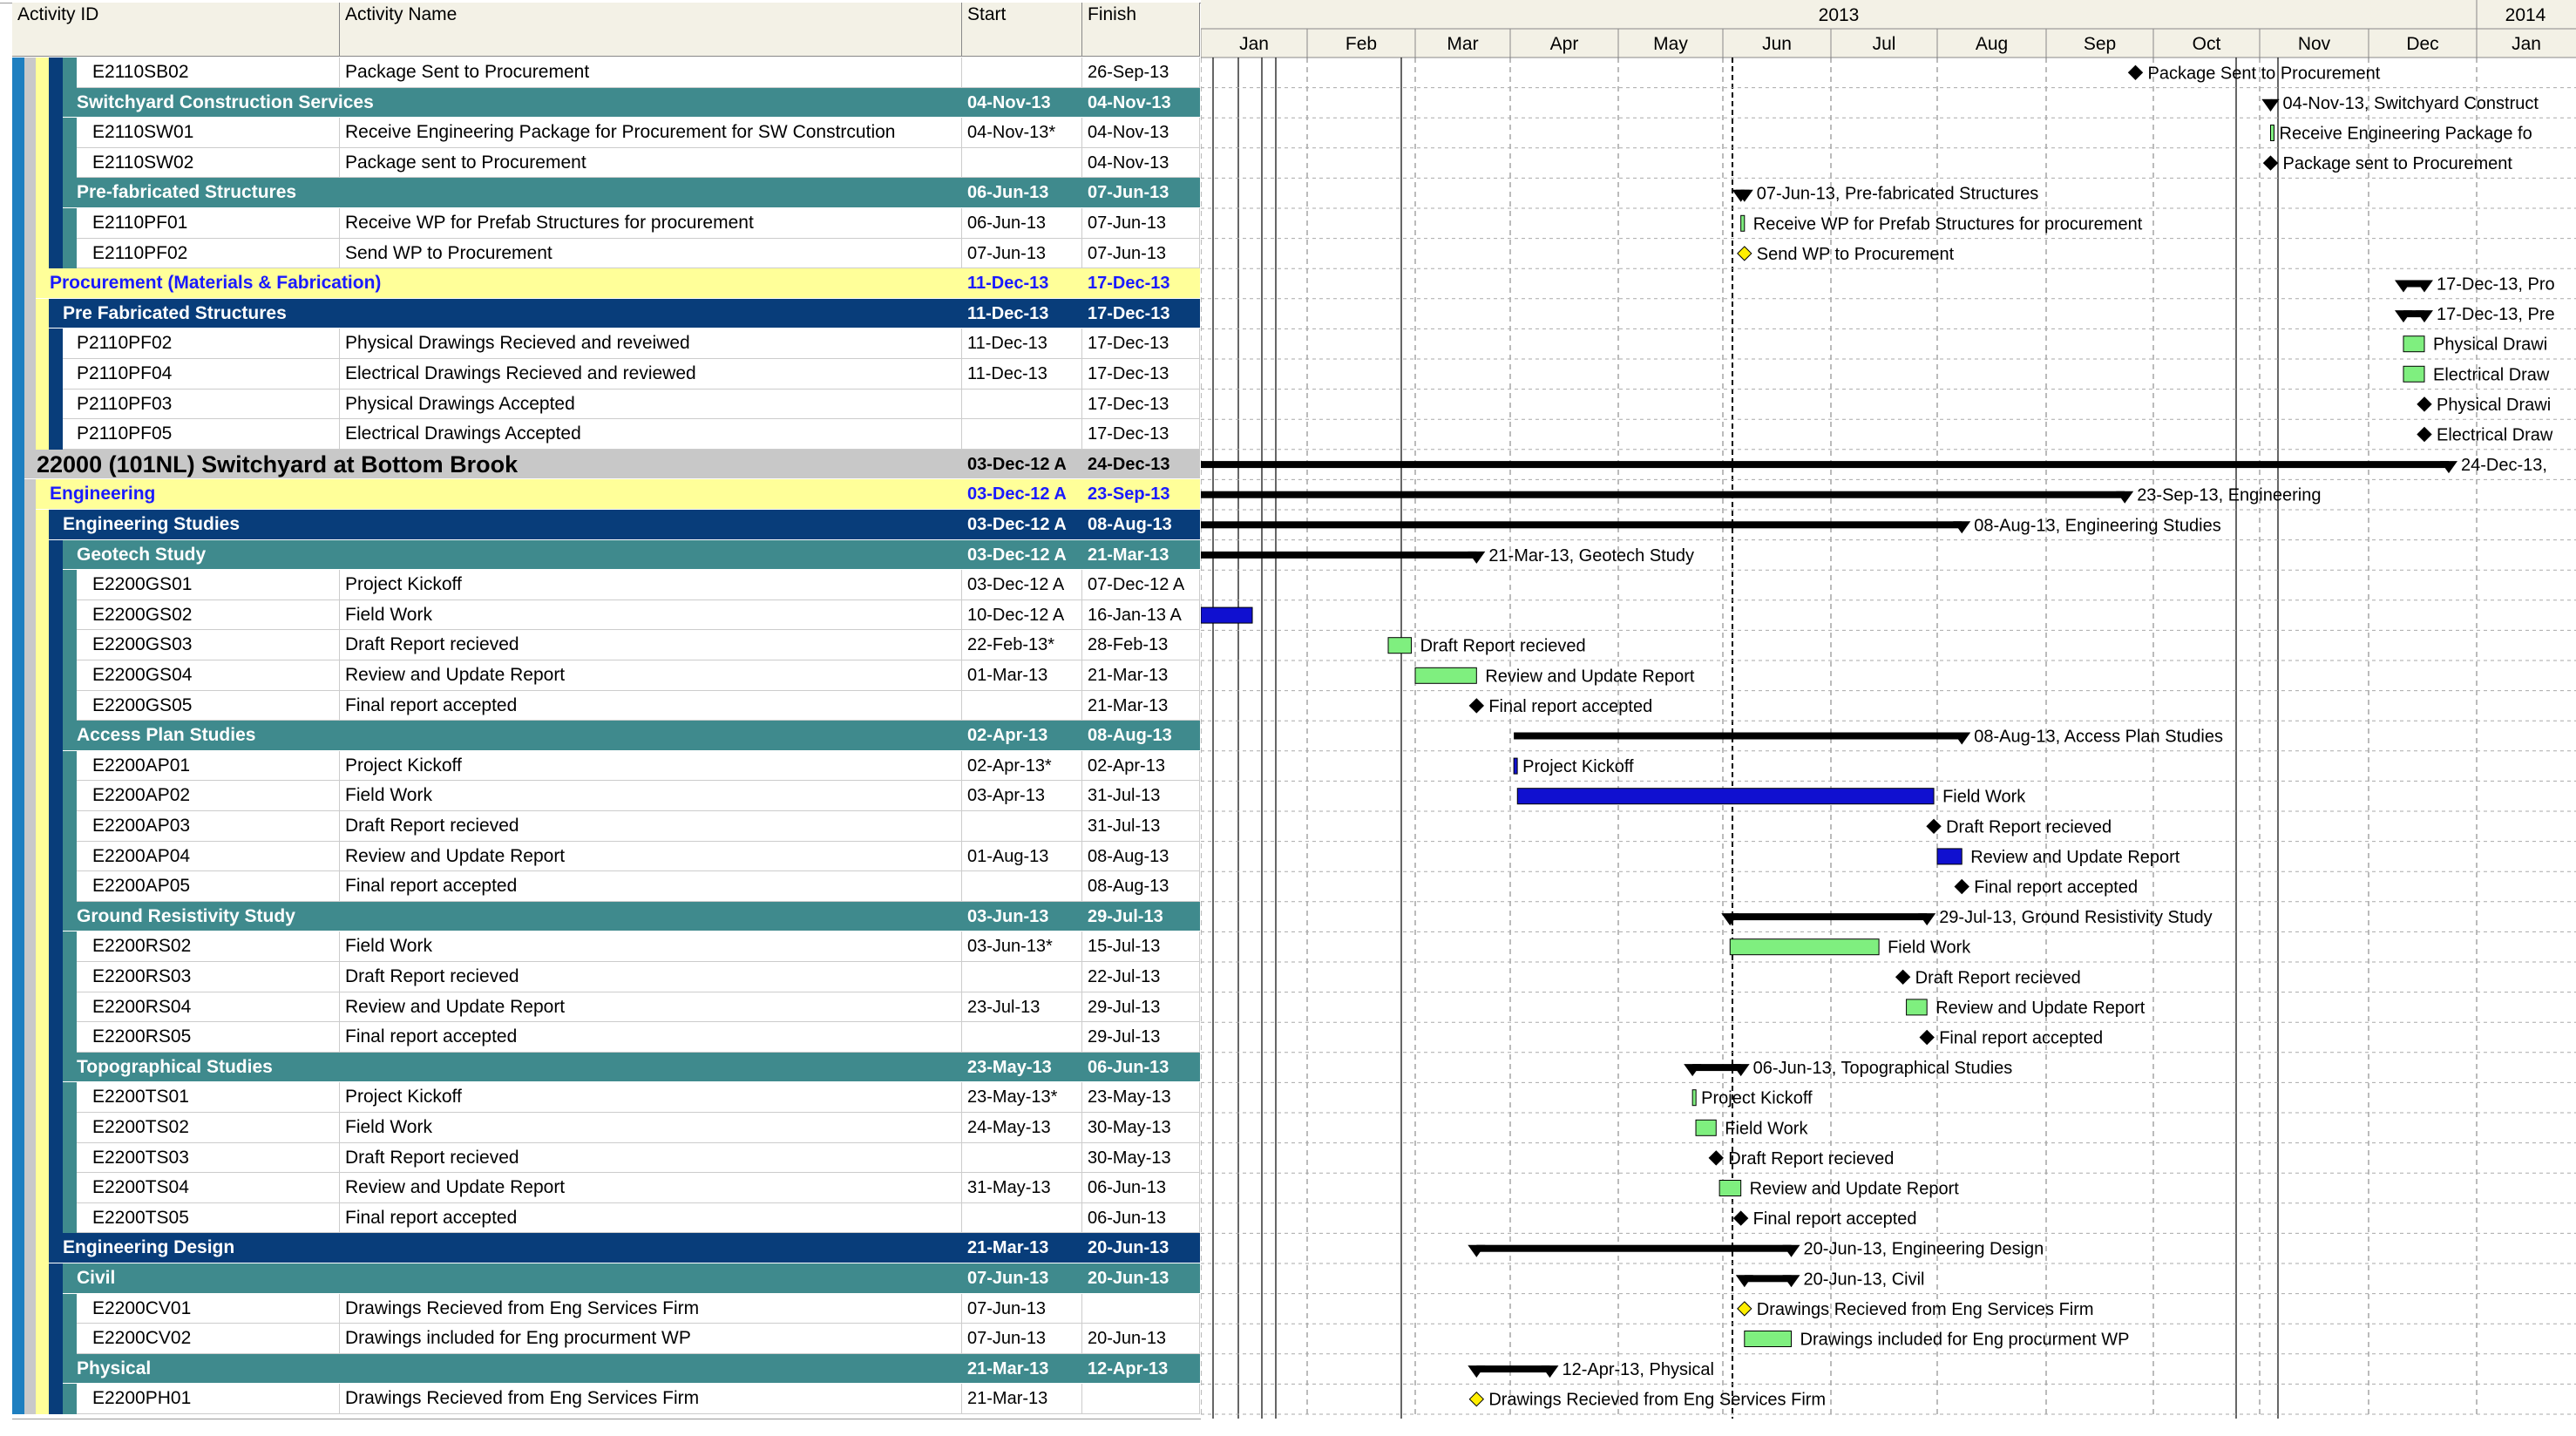 The image size is (2576, 1436). Describe the element at coordinates (1022, 30) in the screenshot. I see `column-header-start: Start` at that location.